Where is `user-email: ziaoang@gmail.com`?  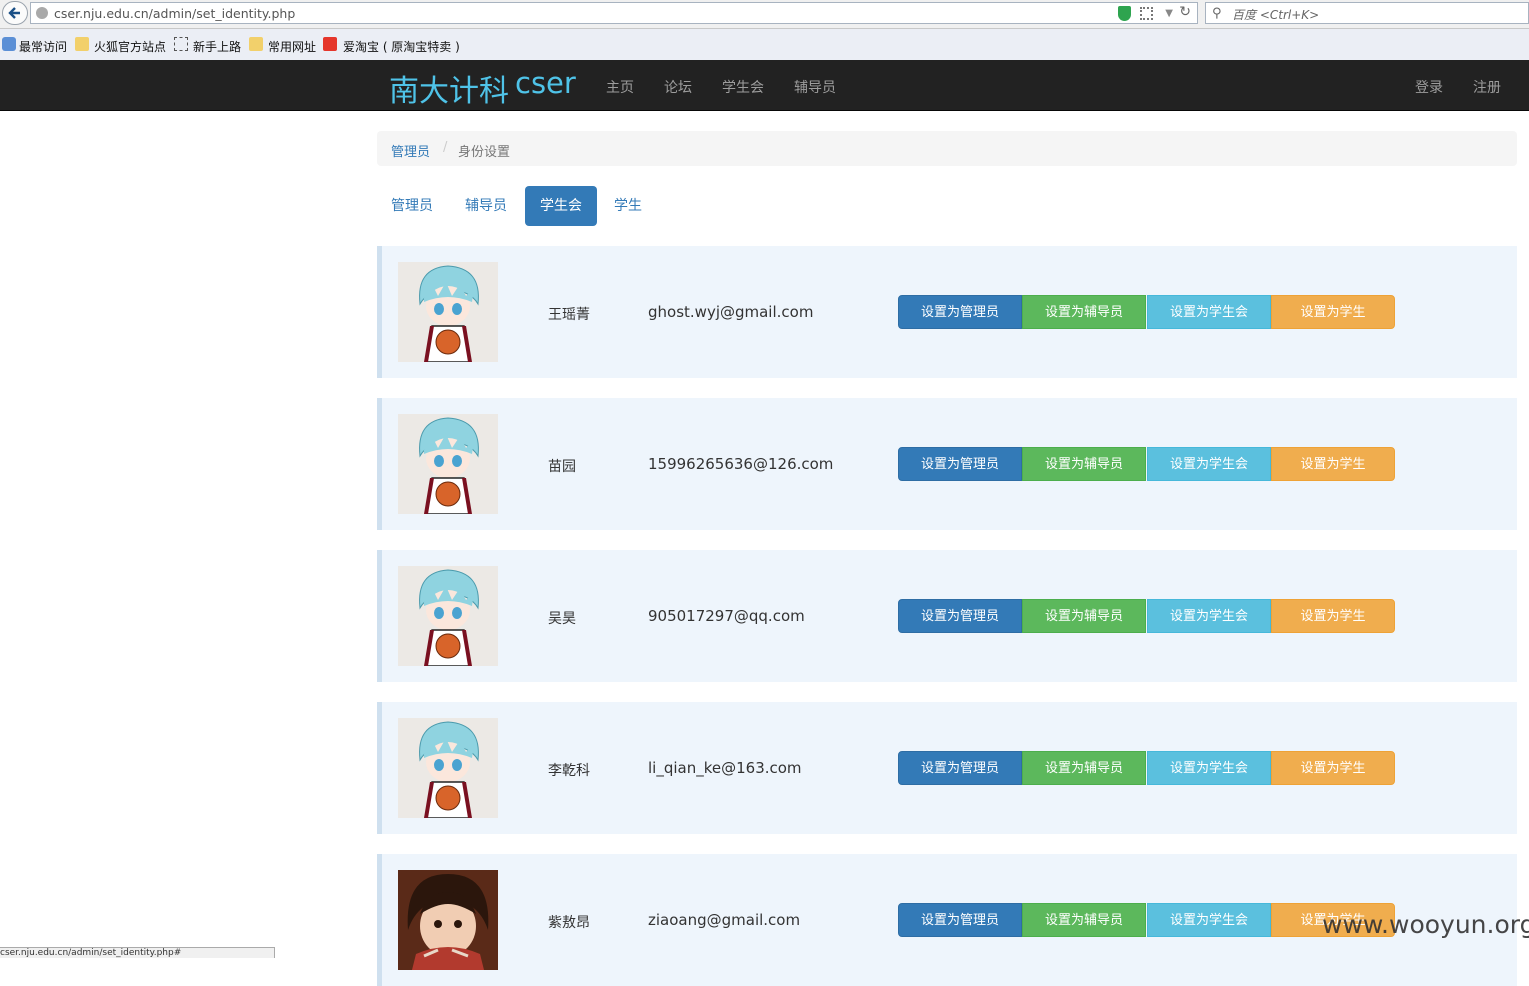
user-email: ziaoang@gmail.com is located at coordinates (724, 920).